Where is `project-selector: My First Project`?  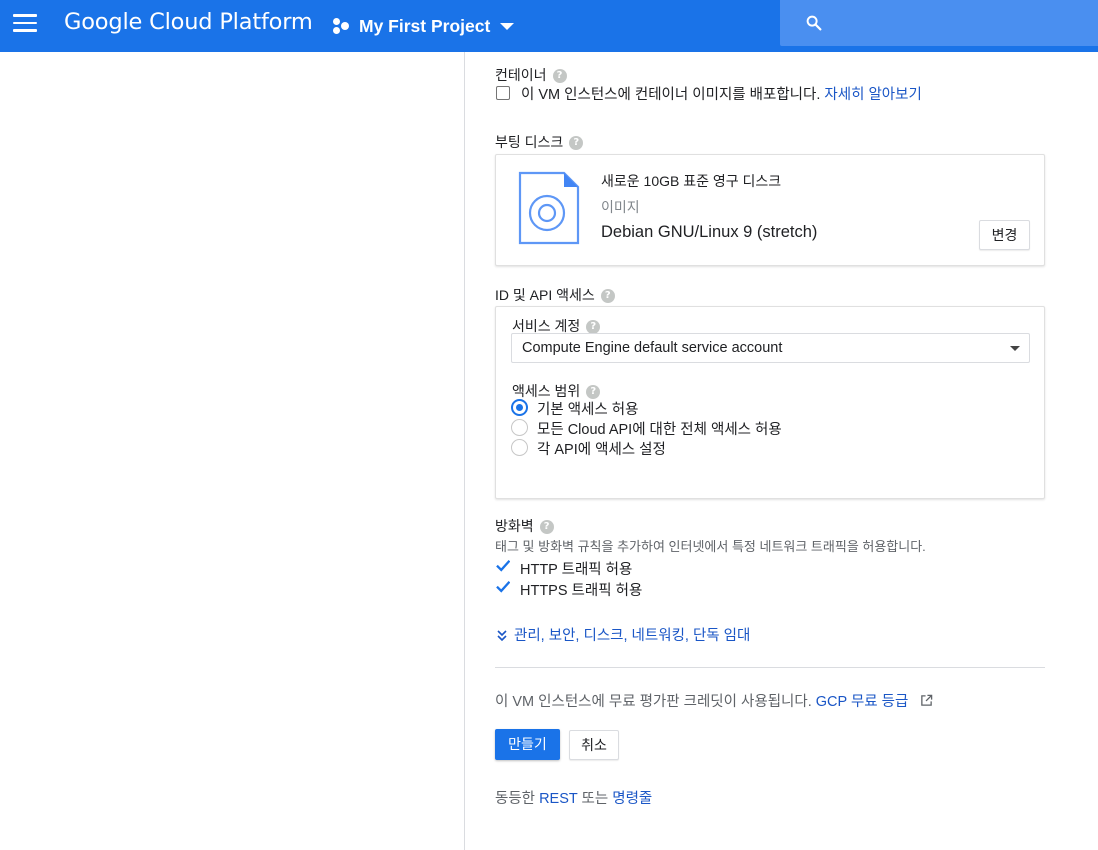
project-selector: My First Project is located at coordinates (423, 26).